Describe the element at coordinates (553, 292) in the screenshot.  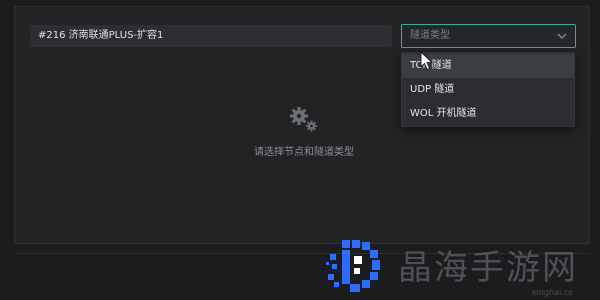
I see `watermark-url: kinghai.co` at that location.